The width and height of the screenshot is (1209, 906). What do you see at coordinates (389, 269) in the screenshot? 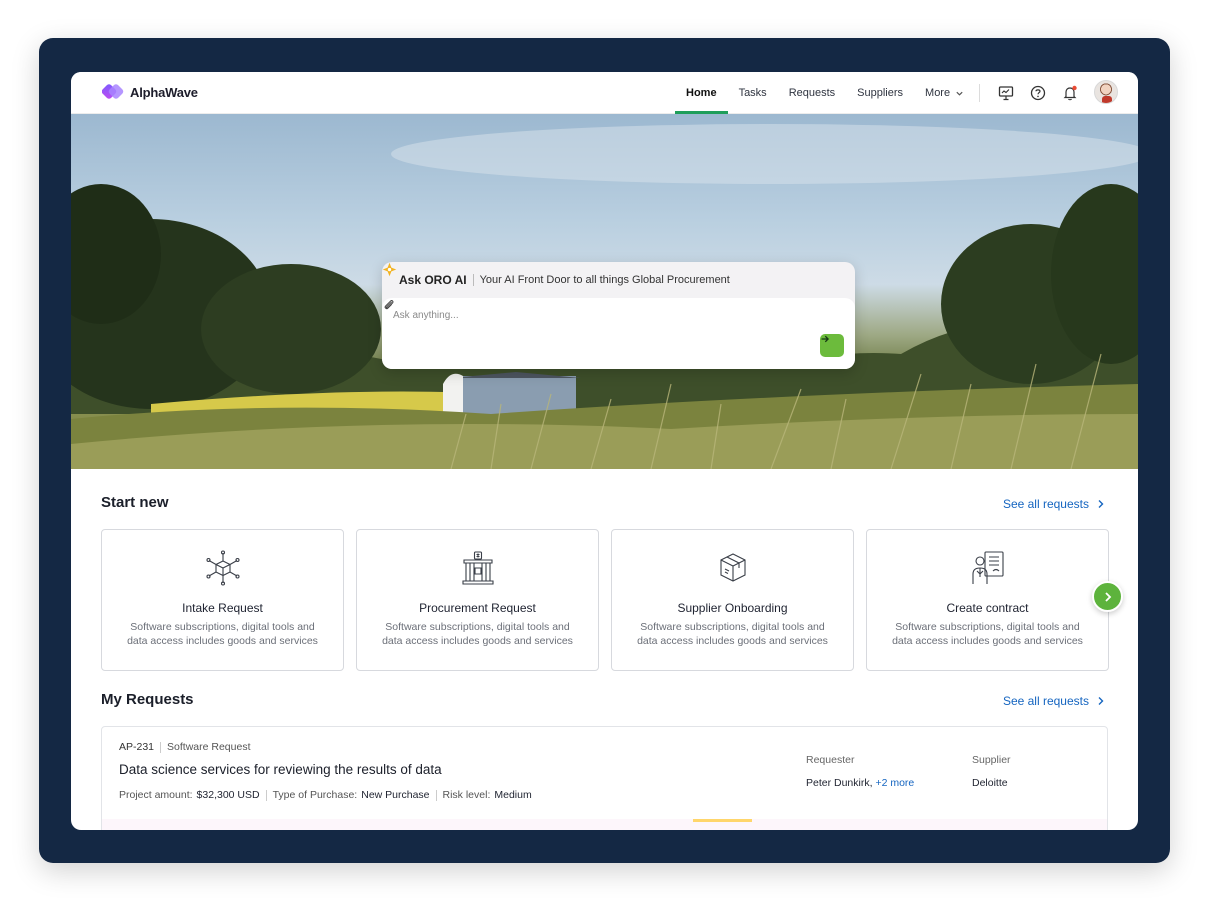
I see `sparkle-icon` at bounding box center [389, 269].